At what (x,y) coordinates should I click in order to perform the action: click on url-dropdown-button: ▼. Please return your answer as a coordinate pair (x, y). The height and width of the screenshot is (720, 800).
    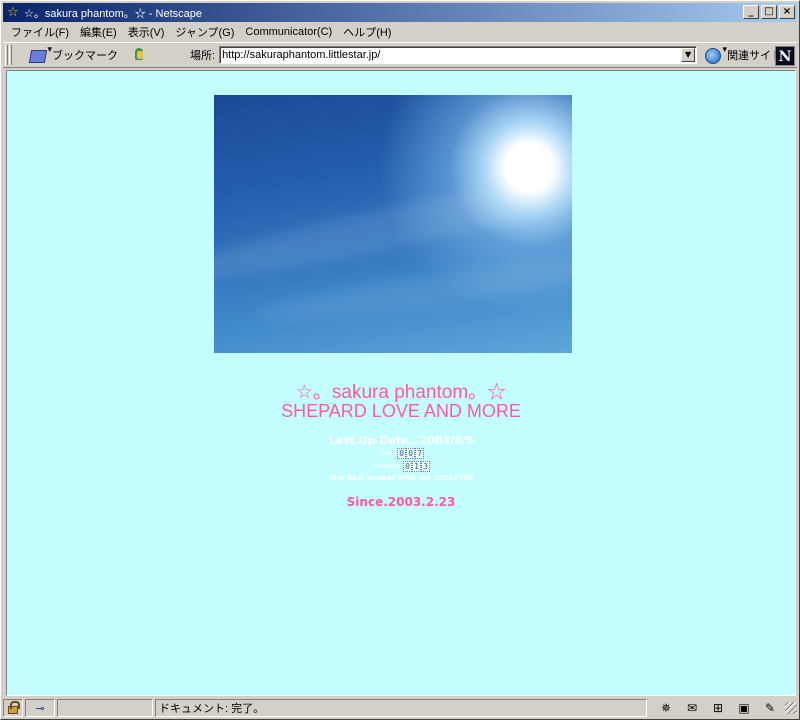
    Looking at the image, I should click on (688, 55).